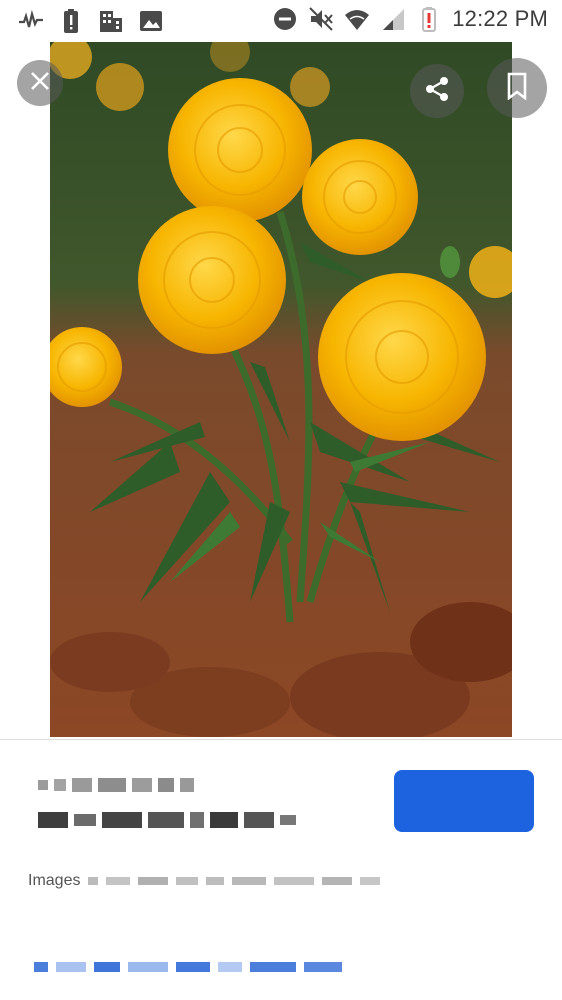 The height and width of the screenshot is (1000, 562). Describe the element at coordinates (410, 19) in the screenshot. I see `status-right-icons: 12:22 PM` at that location.